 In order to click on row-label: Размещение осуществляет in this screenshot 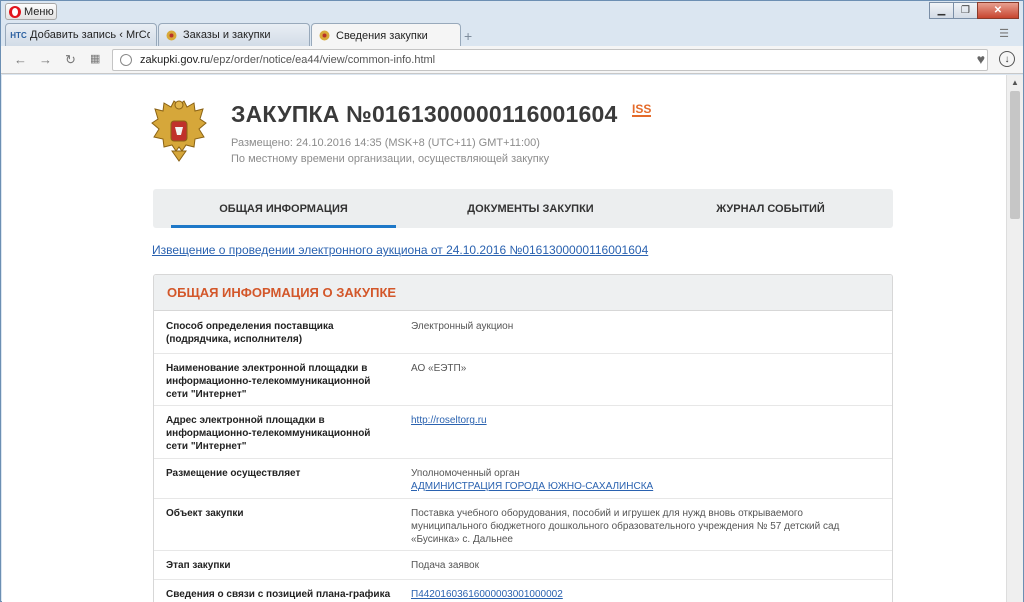, I will do `click(233, 473)`.